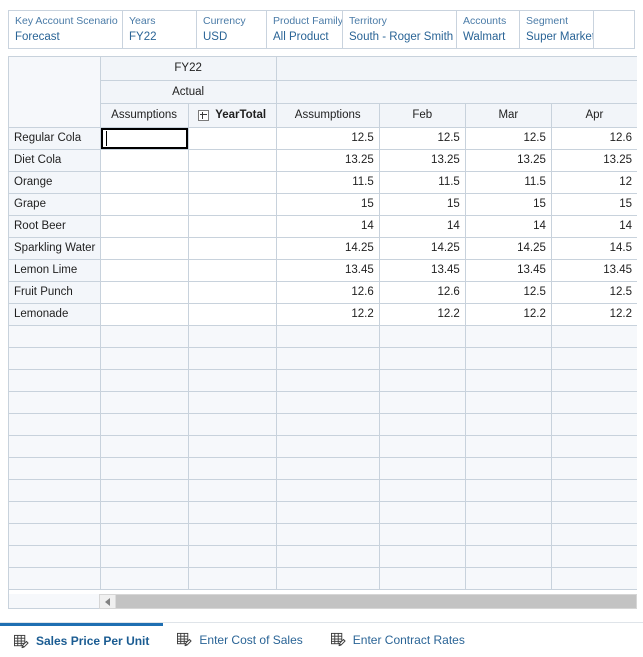  Describe the element at coordinates (557, 29) in the screenshot. I see `pov-cell-segment: Segment Super Market` at that location.